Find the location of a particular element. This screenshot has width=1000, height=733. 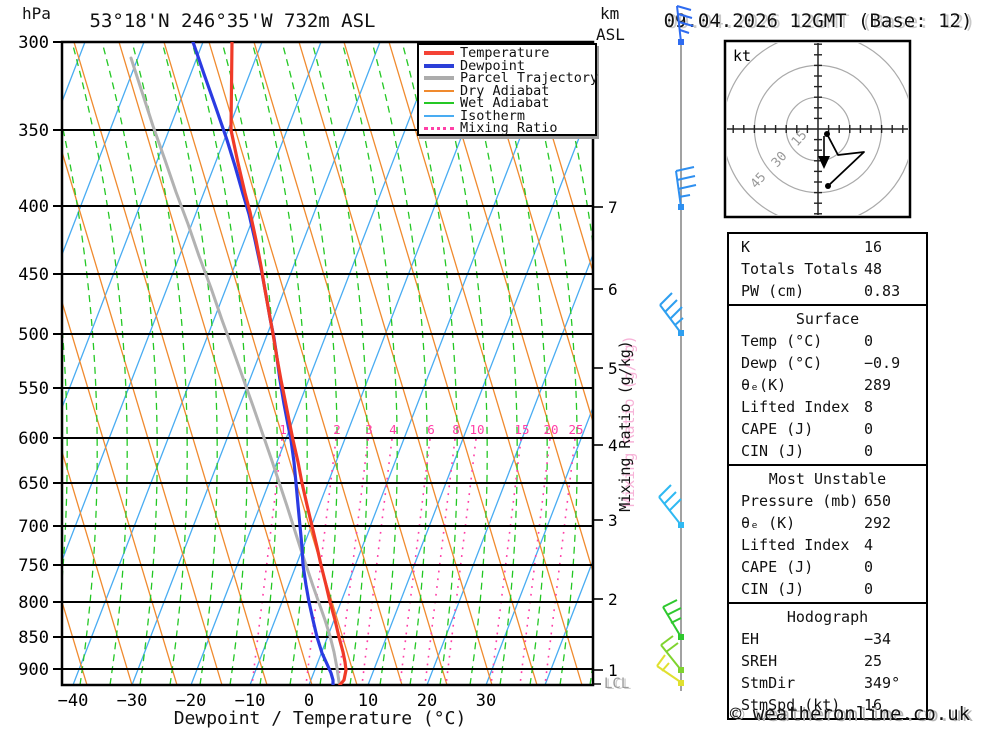

pressure-tick-label: 750 is located at coordinates (33, 566).